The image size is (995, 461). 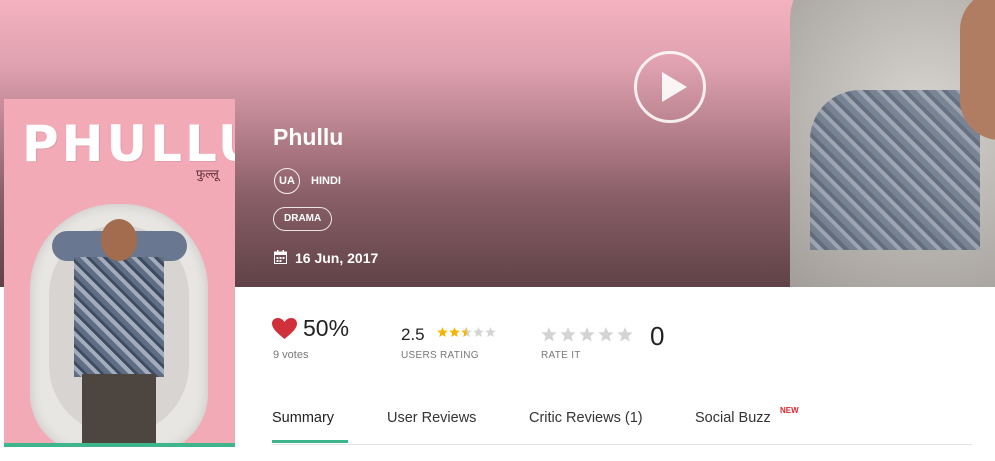 What do you see at coordinates (310, 441) in the screenshot?
I see `active-tab-indicator` at bounding box center [310, 441].